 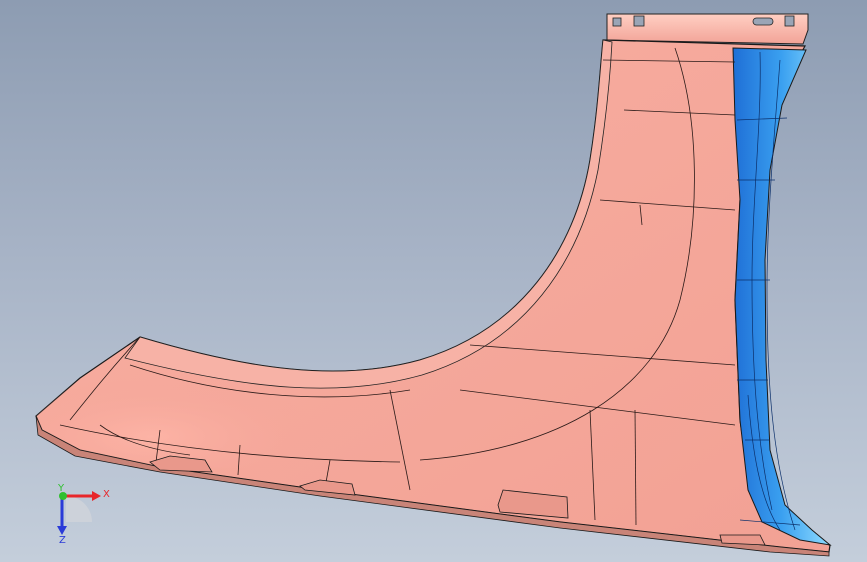 What do you see at coordinates (61, 488) in the screenshot?
I see `y-axis-label: Y` at bounding box center [61, 488].